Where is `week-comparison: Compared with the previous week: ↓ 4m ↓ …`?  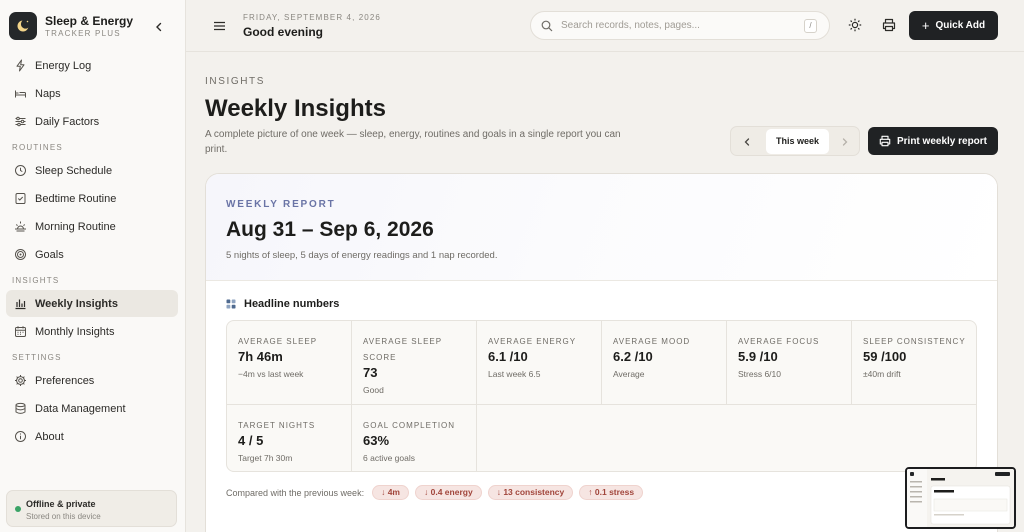 week-comparison: Compared with the previous week: ↓ 4m ↓ … is located at coordinates (435, 492).